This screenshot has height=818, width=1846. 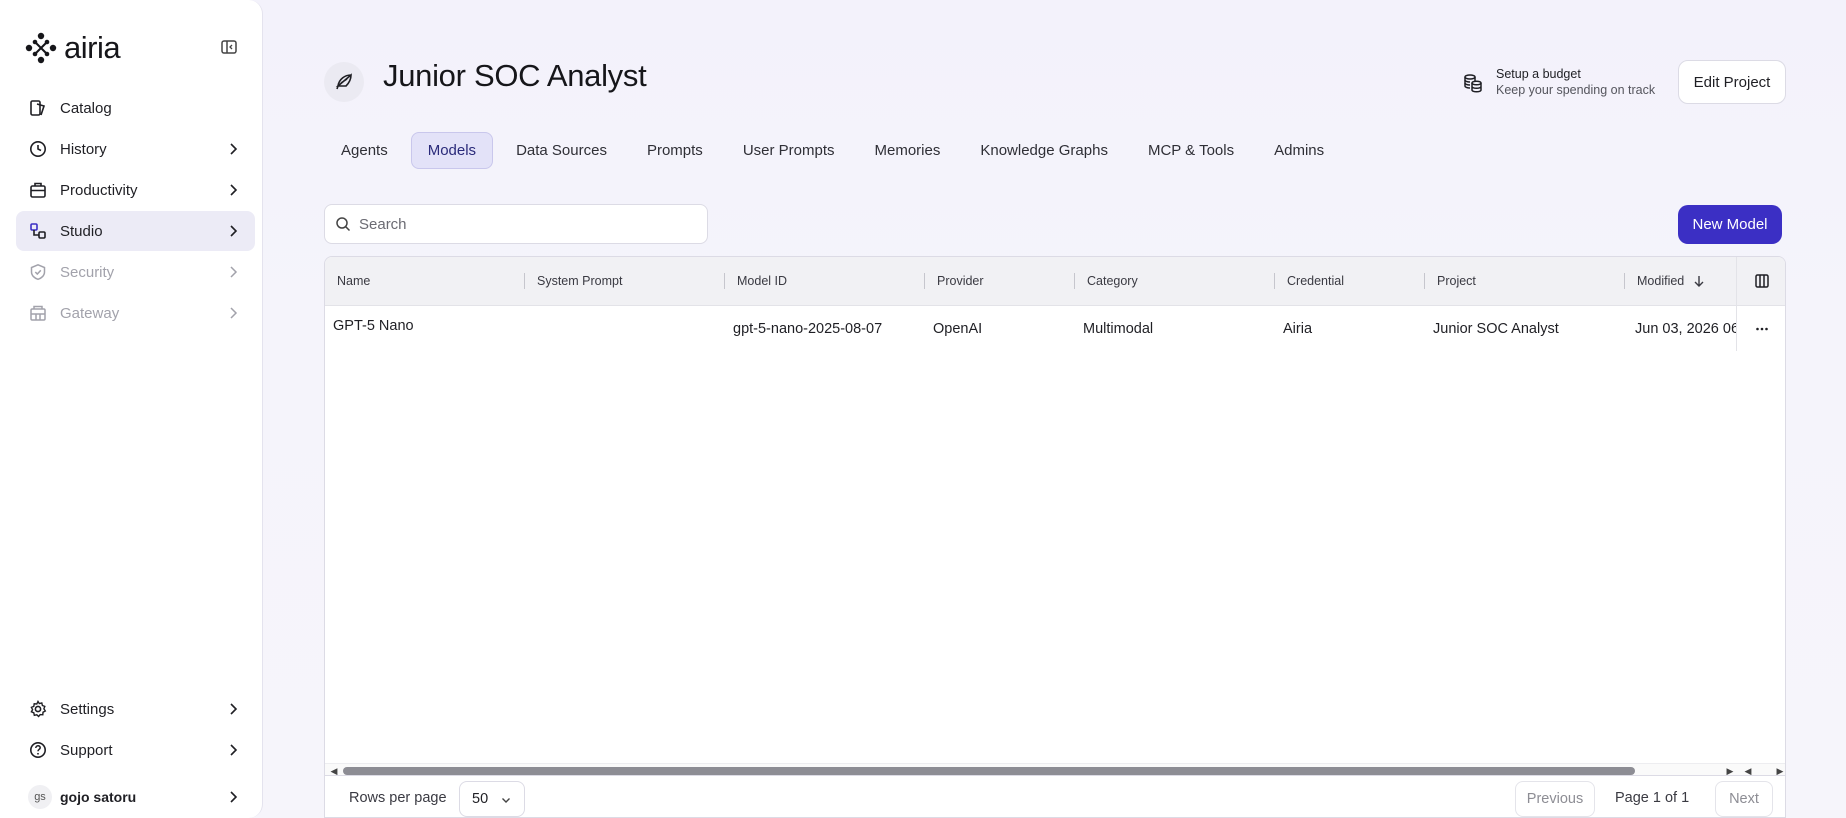 What do you see at coordinates (960, 281) in the screenshot?
I see `column-label: Provider` at bounding box center [960, 281].